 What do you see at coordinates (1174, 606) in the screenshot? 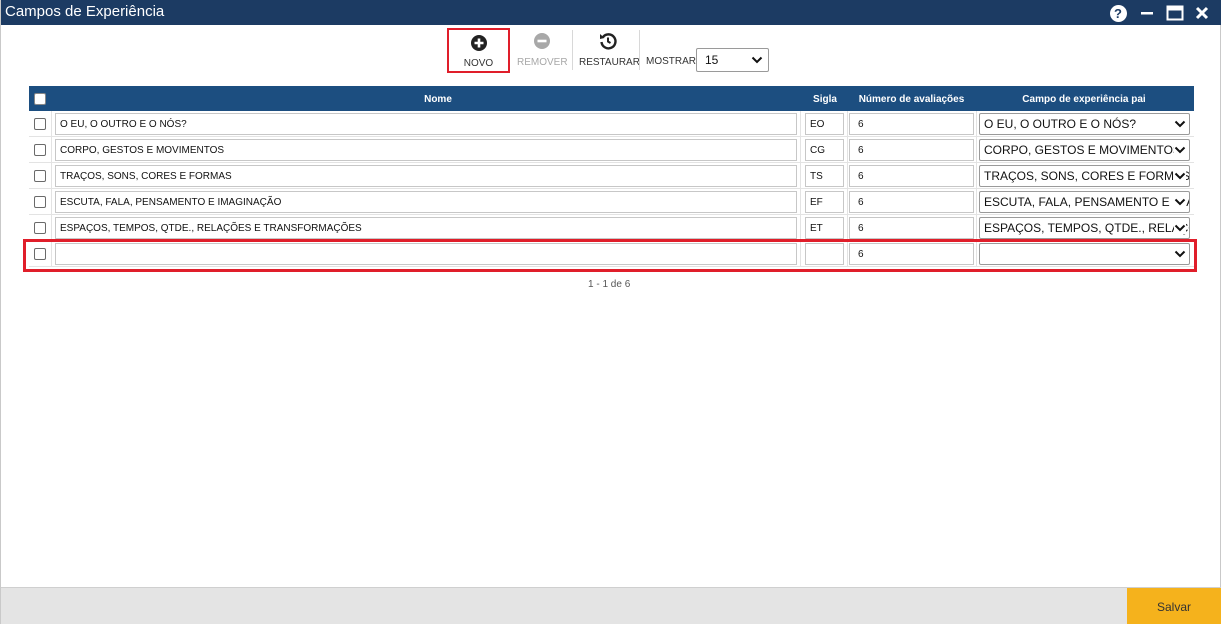
I see `save-button: Salvar` at bounding box center [1174, 606].